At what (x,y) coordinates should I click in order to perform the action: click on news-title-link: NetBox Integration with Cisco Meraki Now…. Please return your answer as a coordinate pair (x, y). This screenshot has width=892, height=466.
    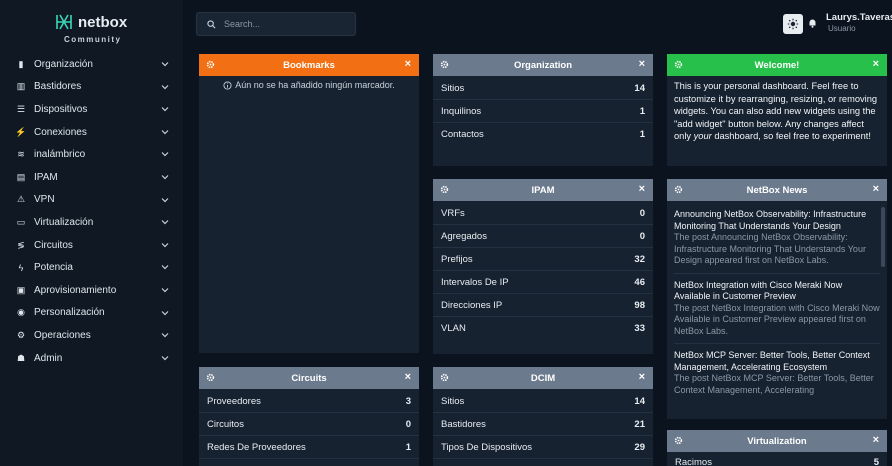
    Looking at the image, I should click on (777, 291).